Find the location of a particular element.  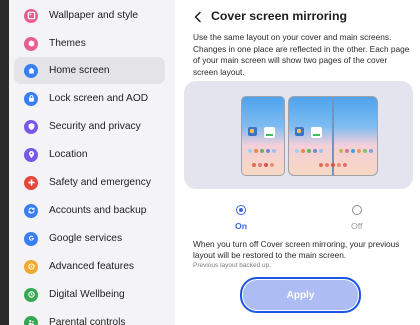

parental-icon is located at coordinates (31, 320).